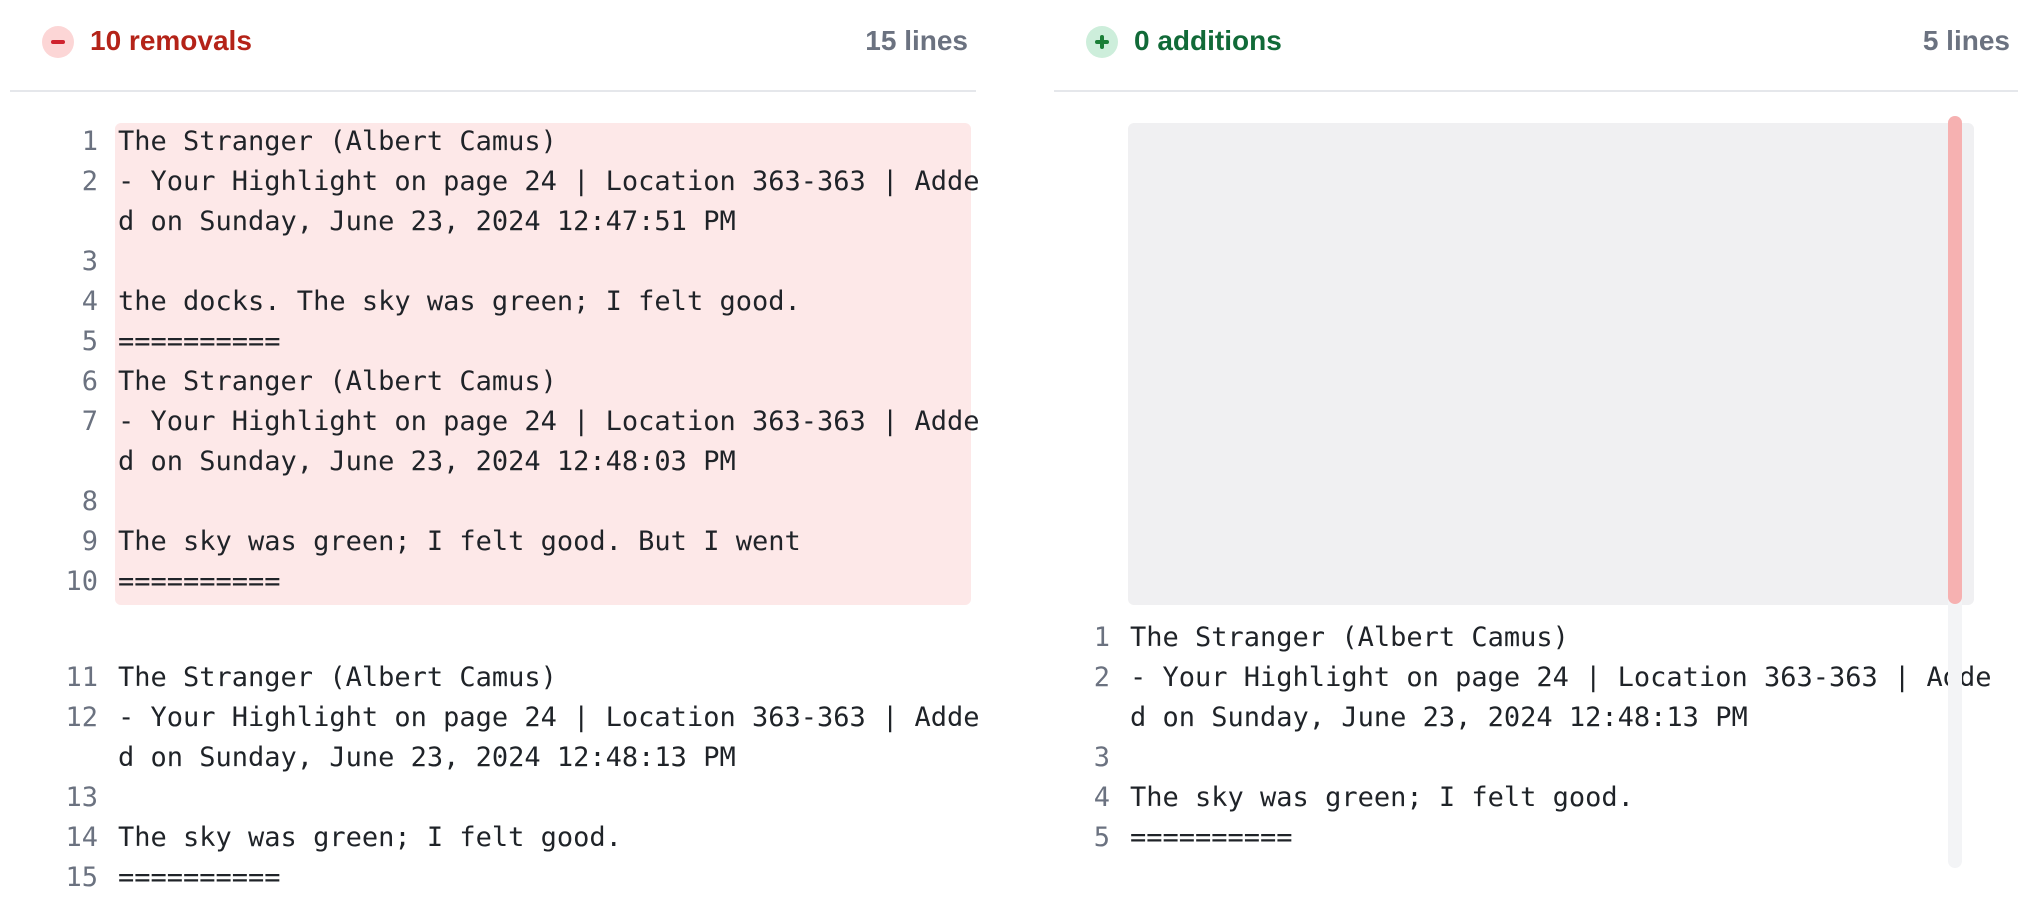  Describe the element at coordinates (89, 501) in the screenshot. I see `line-number: 8` at that location.